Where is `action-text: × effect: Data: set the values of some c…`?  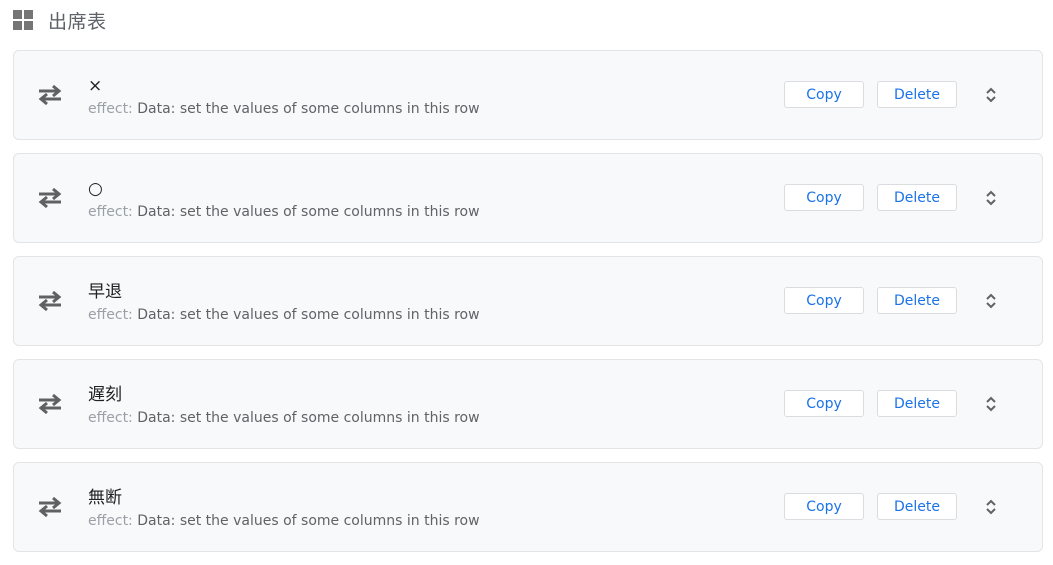 action-text: × effect: Data: set the values of some c… is located at coordinates (284, 95).